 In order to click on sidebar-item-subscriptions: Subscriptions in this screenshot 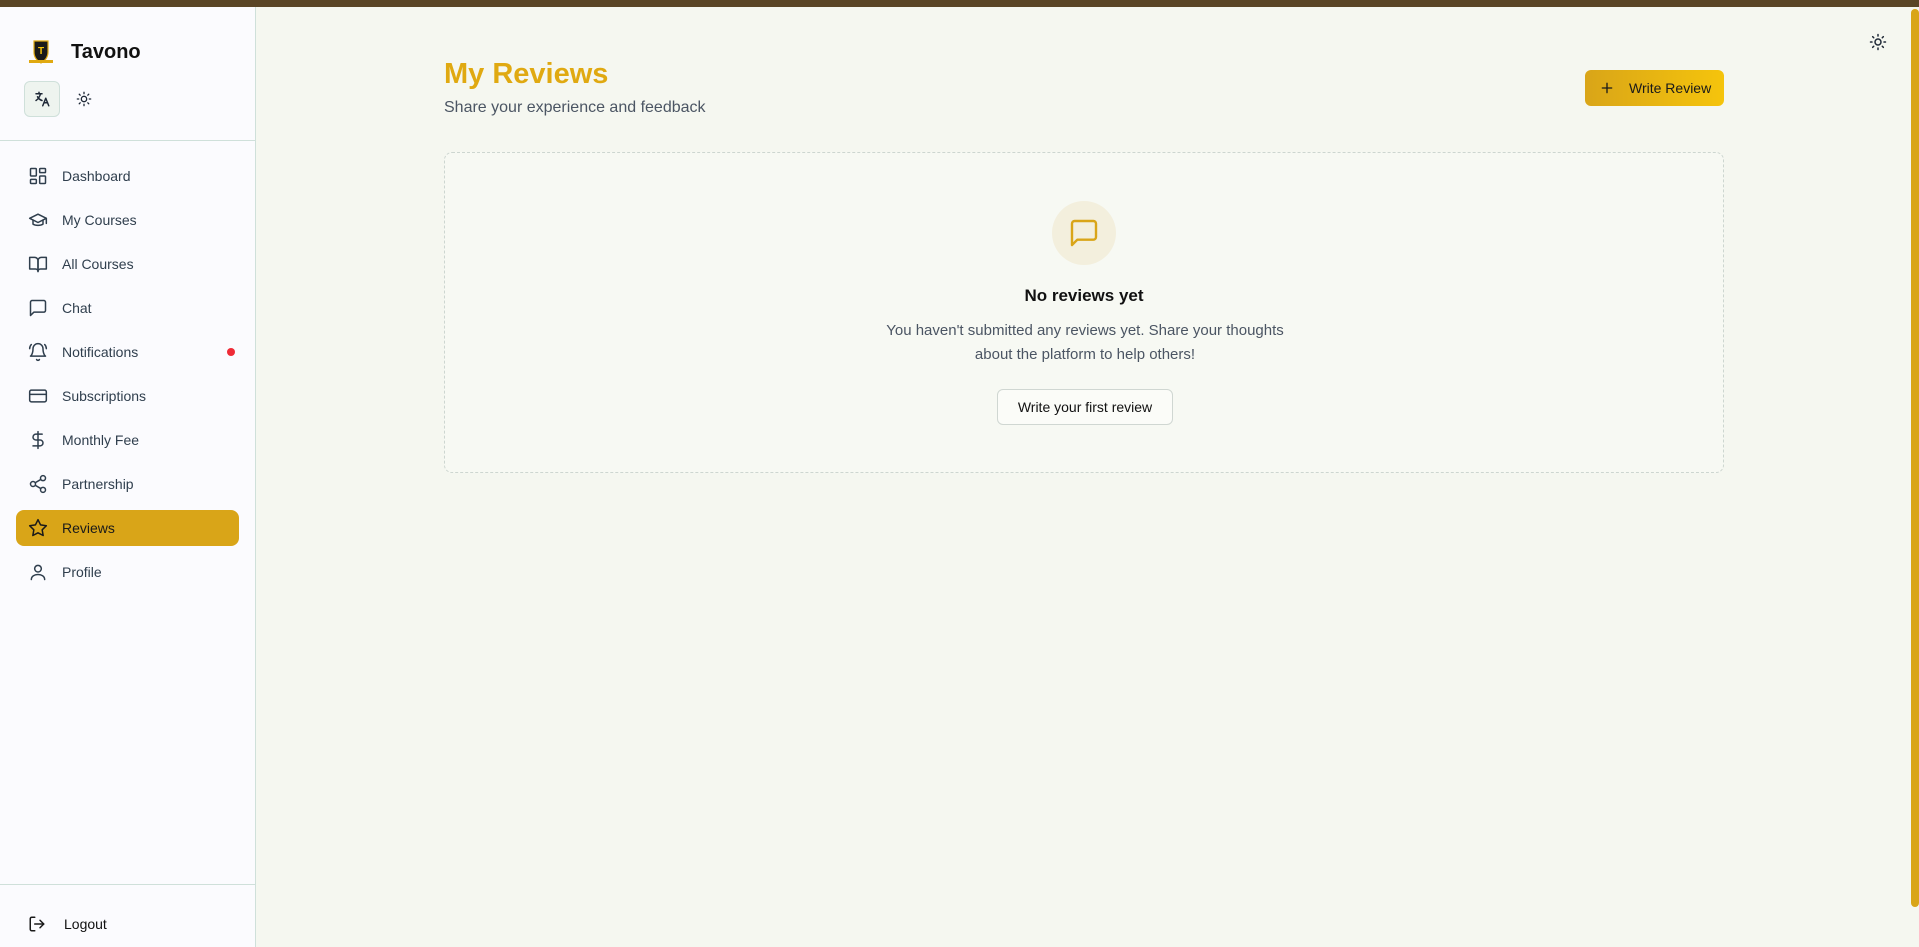, I will do `click(127, 396)`.